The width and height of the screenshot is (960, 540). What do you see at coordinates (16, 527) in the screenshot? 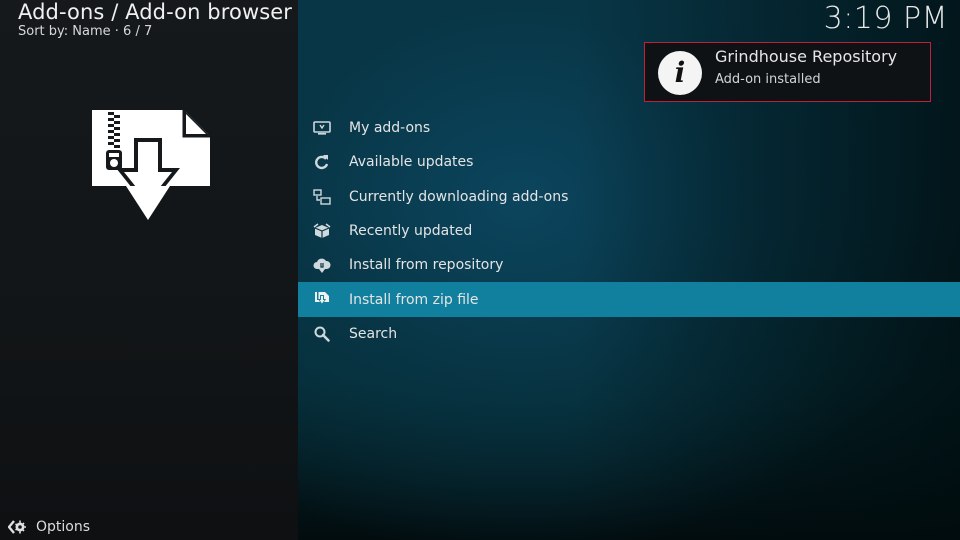
I see `options-icon` at bounding box center [16, 527].